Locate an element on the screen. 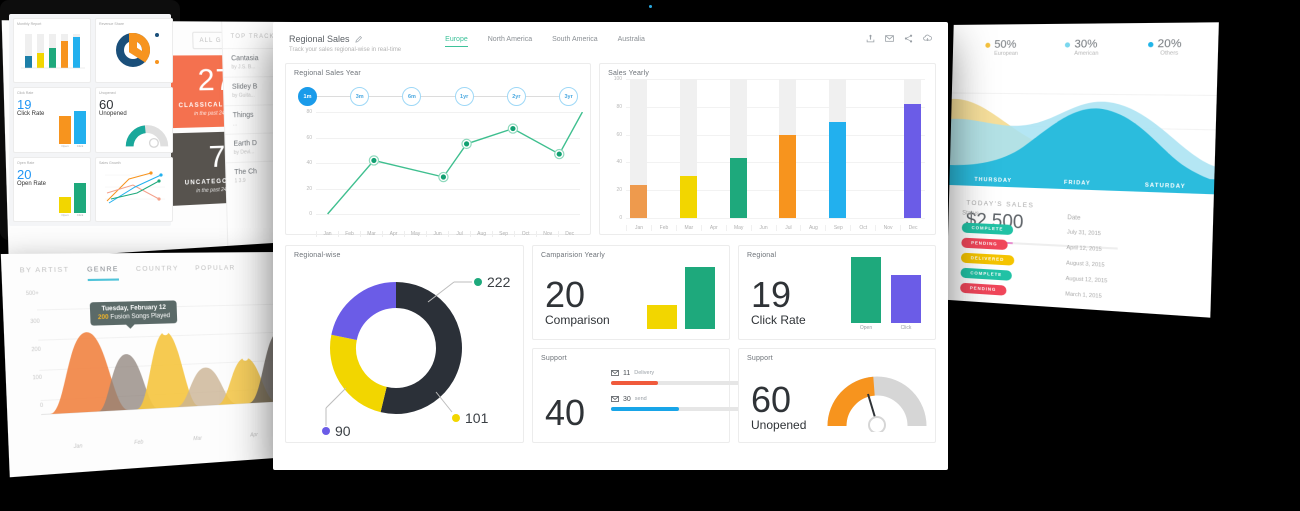 Image resolution: width=1300 pixels, height=511 pixels. mini-bar-chart is located at coordinates (53, 51).